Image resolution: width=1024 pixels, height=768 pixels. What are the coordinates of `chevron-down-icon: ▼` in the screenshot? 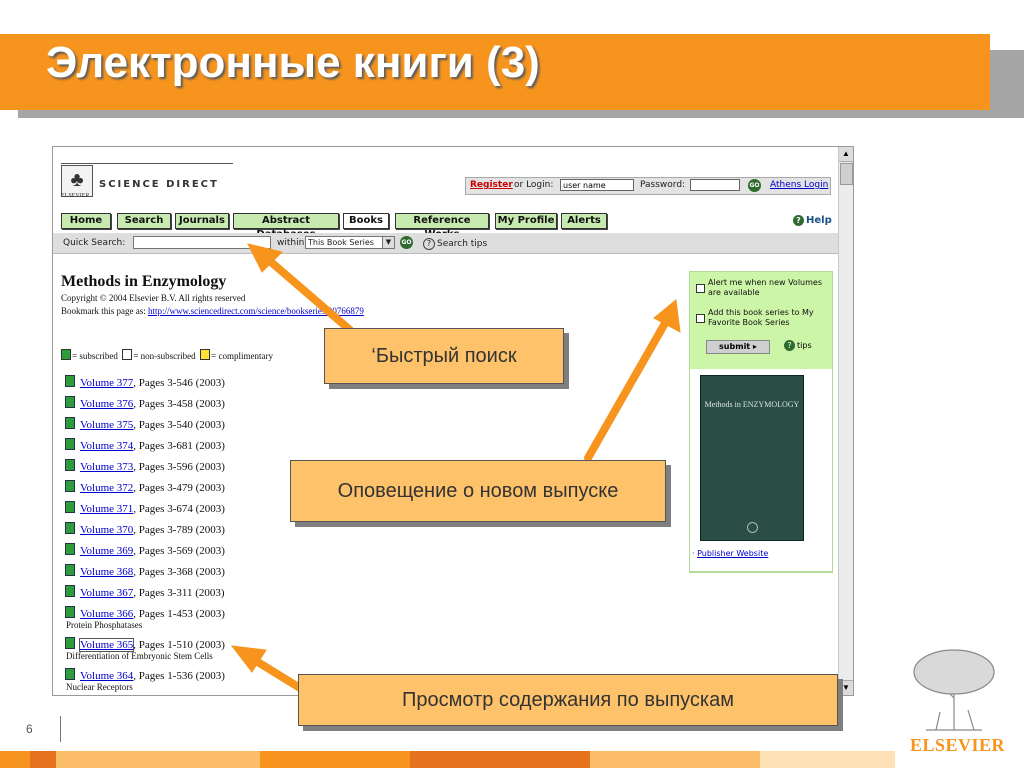 It's located at (388, 242).